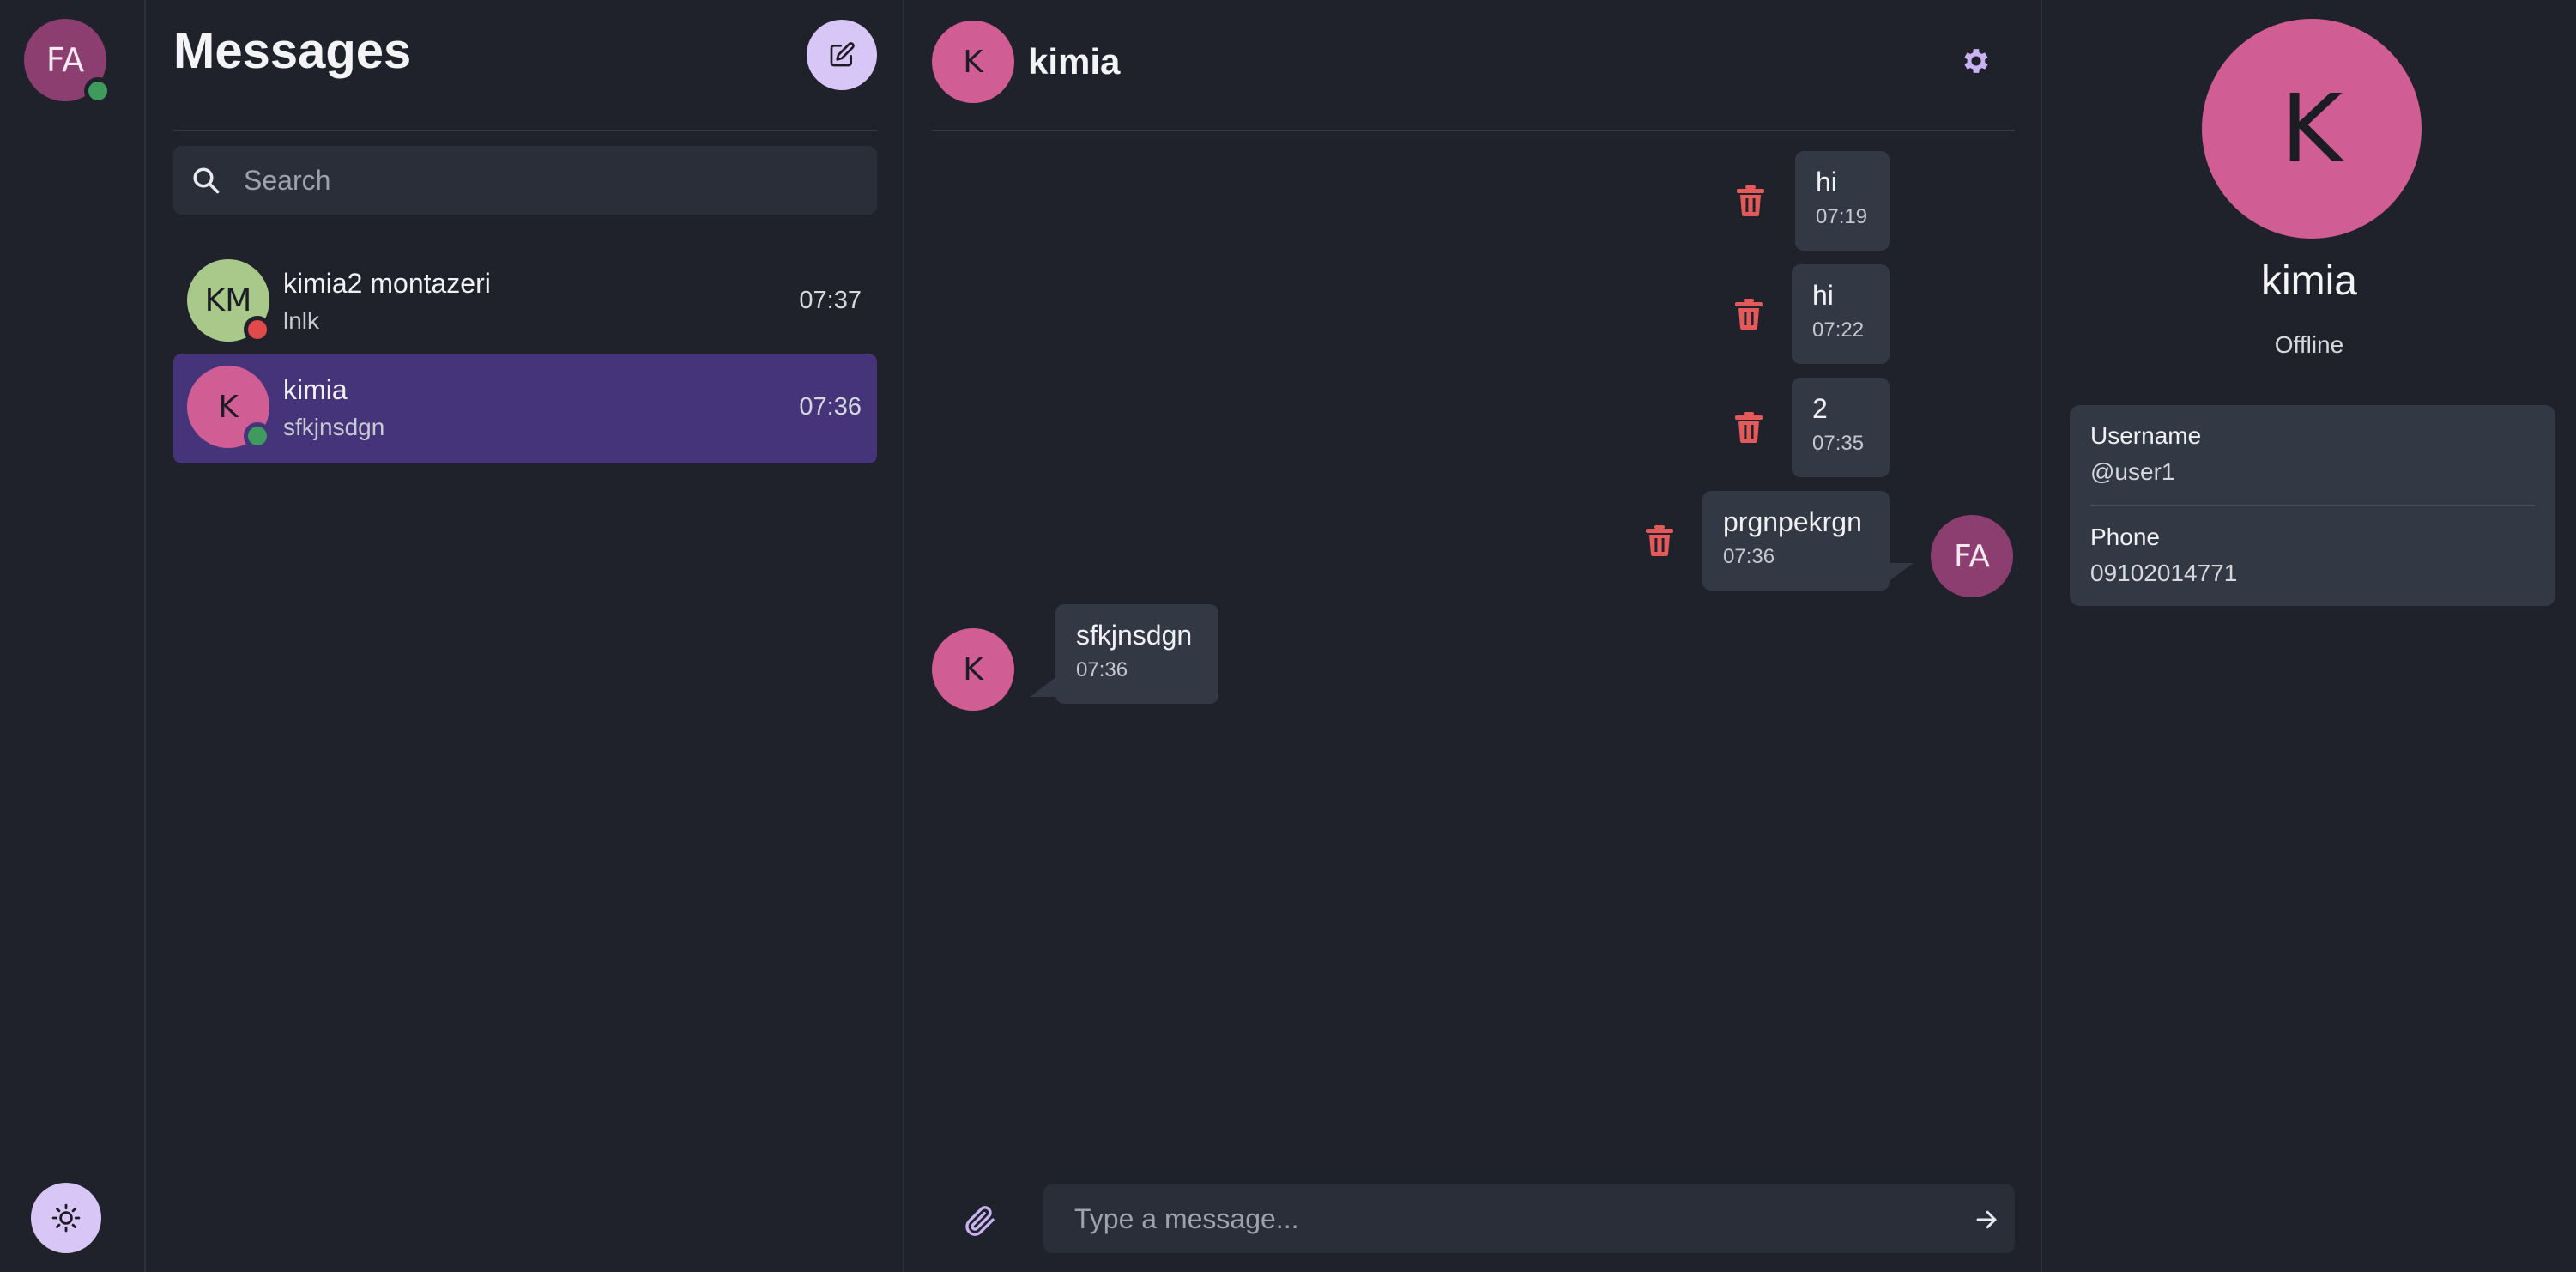 Image resolution: width=2576 pixels, height=1272 pixels. I want to click on theme-toggle-button, so click(66, 1218).